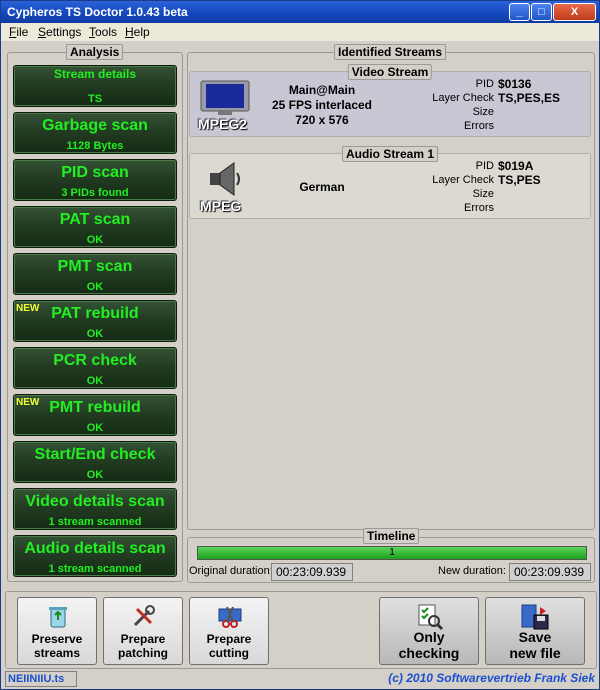 This screenshot has height=690, width=600. Describe the element at coordinates (95, 360) in the screenshot. I see `pcr-check-label: PCR check` at that location.